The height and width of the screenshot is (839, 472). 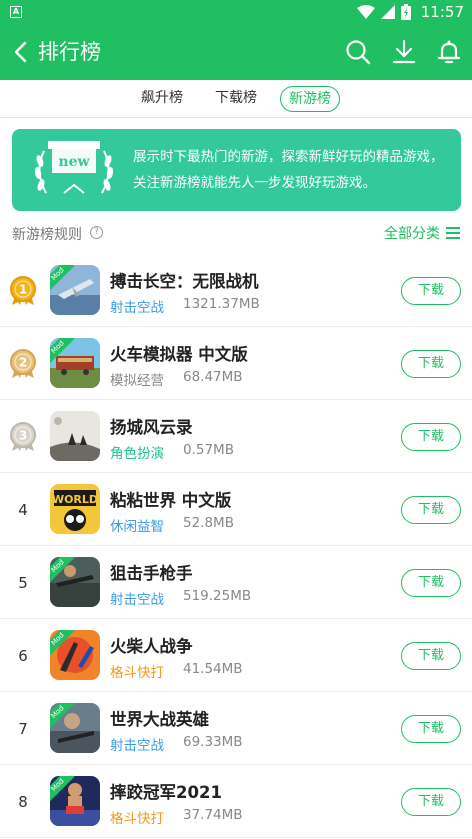 What do you see at coordinates (236, 728) in the screenshot?
I see `game-row: 7 Mod 世界大战英雄 射击空战 69.33MB 下载` at bounding box center [236, 728].